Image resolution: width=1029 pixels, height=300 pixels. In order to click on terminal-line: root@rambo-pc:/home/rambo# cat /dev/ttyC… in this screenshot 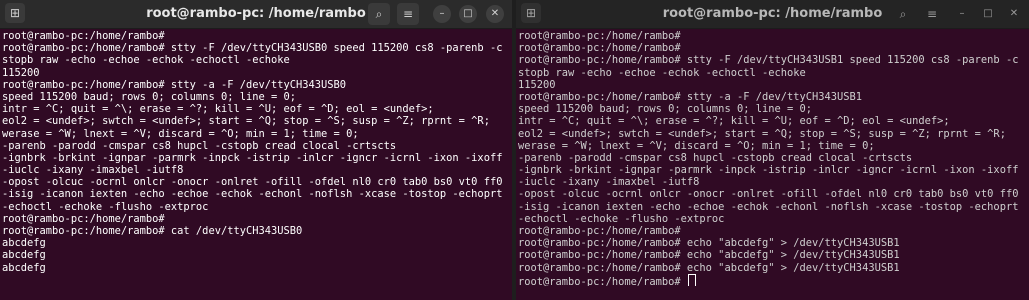, I will do `click(152, 231)`.